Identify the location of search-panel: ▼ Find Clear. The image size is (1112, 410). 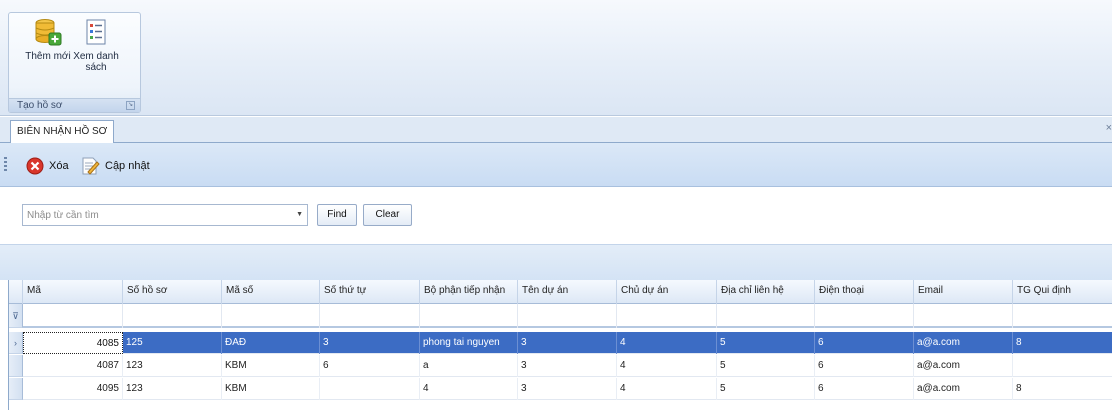
(556, 215).